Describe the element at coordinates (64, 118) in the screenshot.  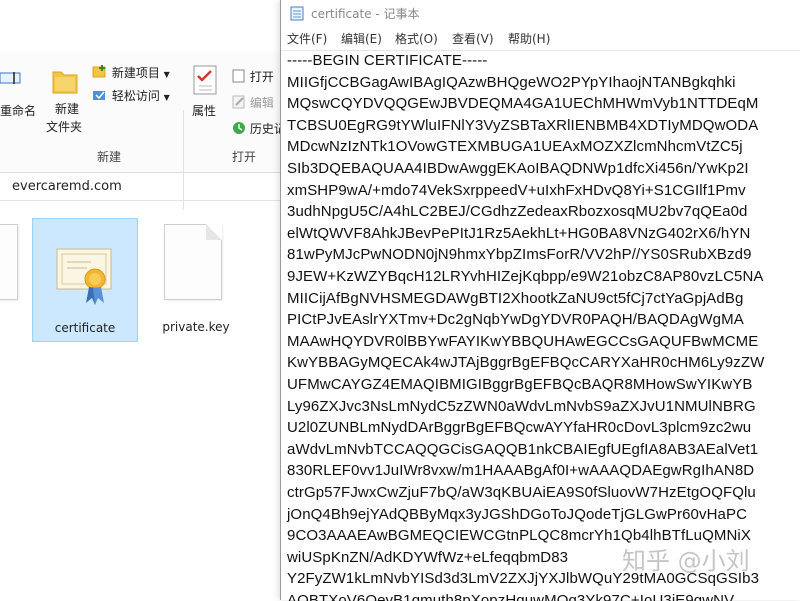
I see `new-folder-button: 新建 文件夹` at that location.